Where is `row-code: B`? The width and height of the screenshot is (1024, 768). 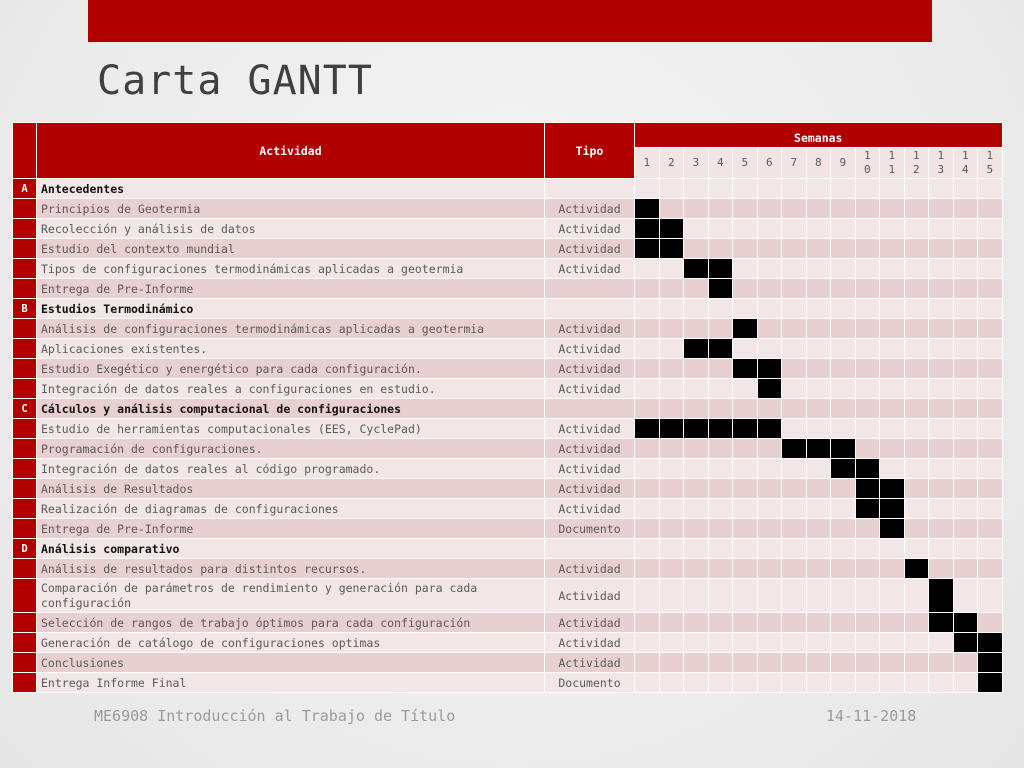
row-code: B is located at coordinates (24, 308).